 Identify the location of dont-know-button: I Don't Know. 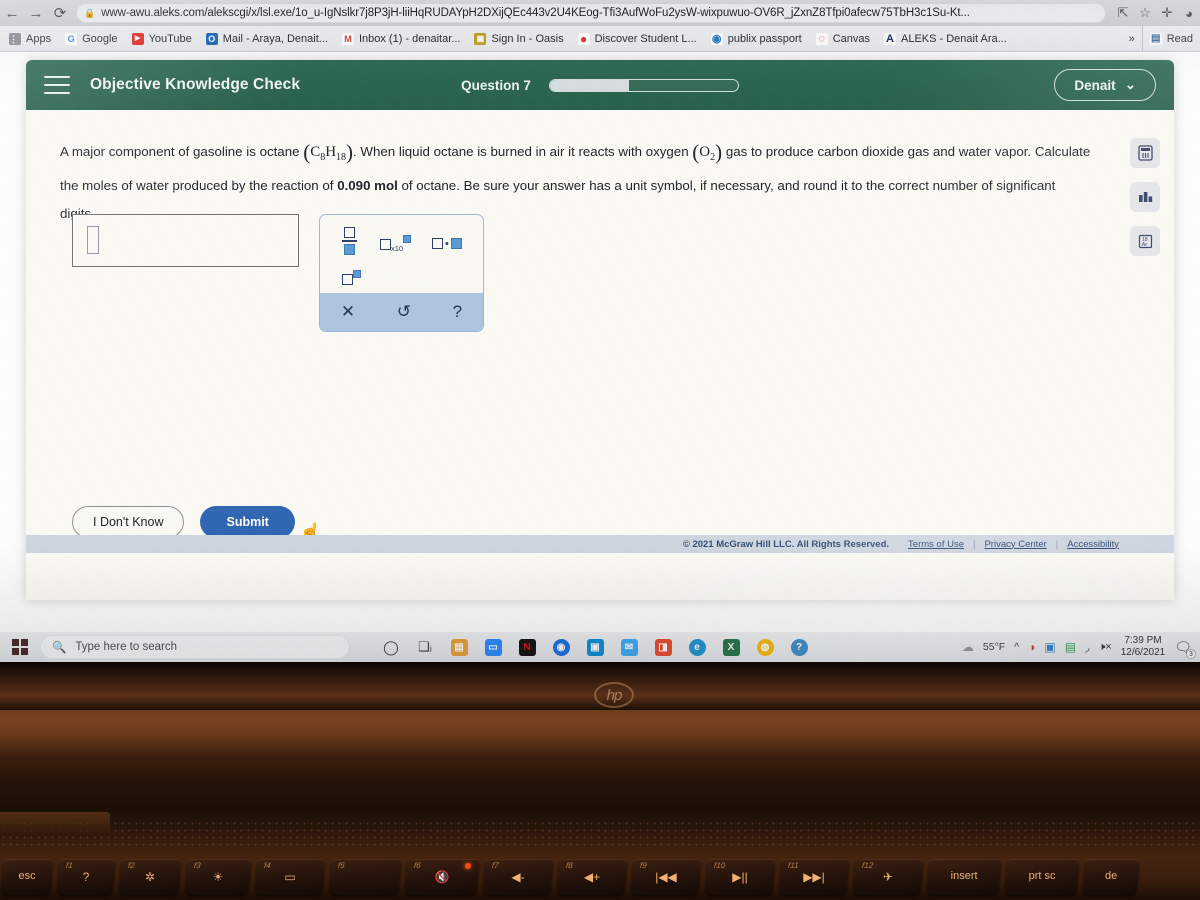
(128, 522).